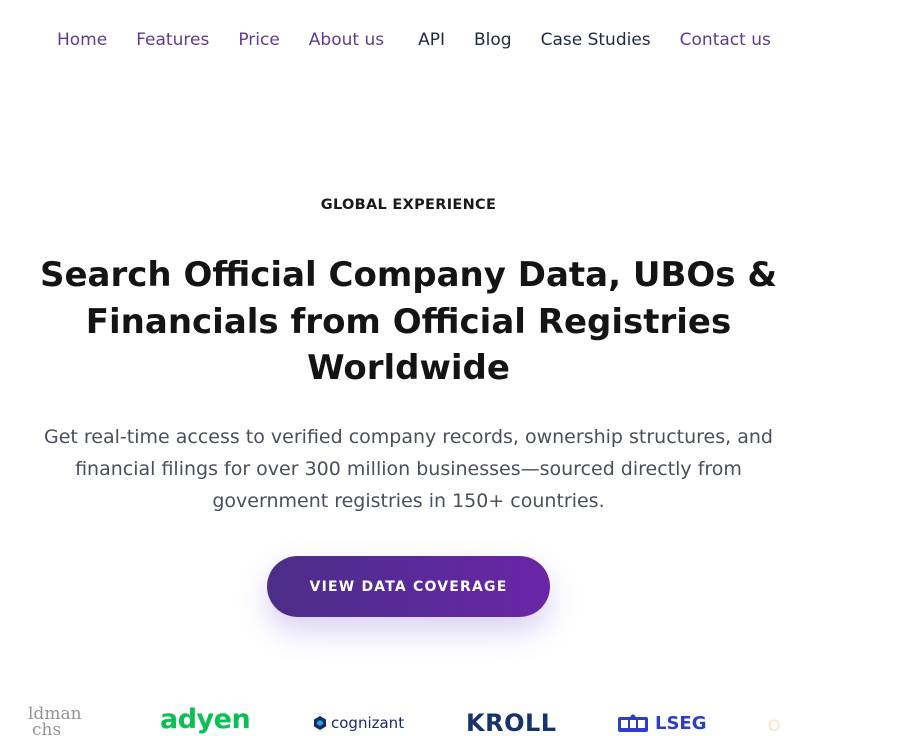 This screenshot has height=736, width=905. What do you see at coordinates (368, 723) in the screenshot?
I see `cognizant-logo-text: cognizant` at bounding box center [368, 723].